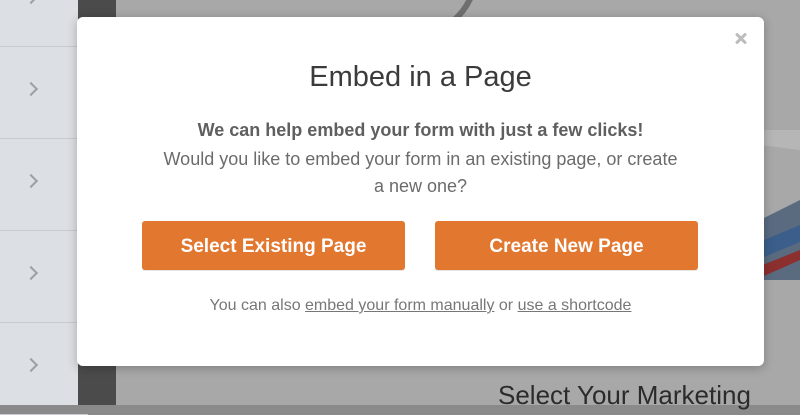 The image size is (800, 415). I want to click on modal-title: Embed in a Page, so click(420, 77).